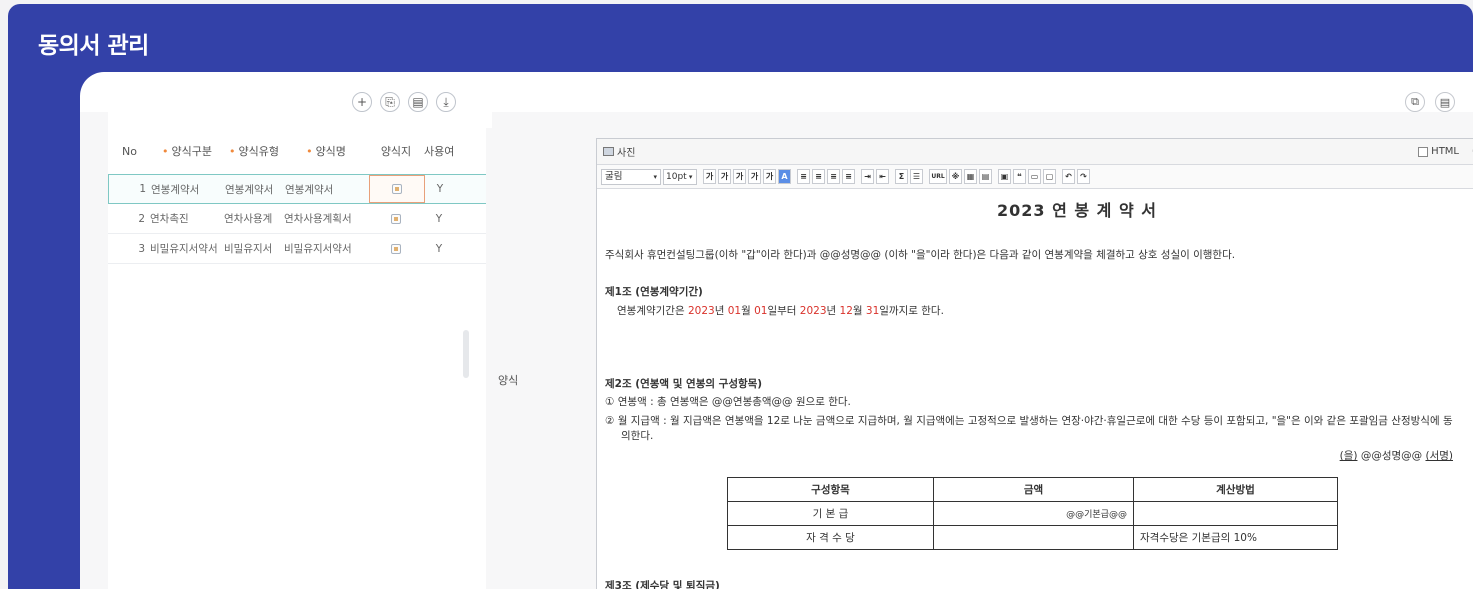  What do you see at coordinates (938, 176) in the screenshot?
I see `url-button: URL` at bounding box center [938, 176].